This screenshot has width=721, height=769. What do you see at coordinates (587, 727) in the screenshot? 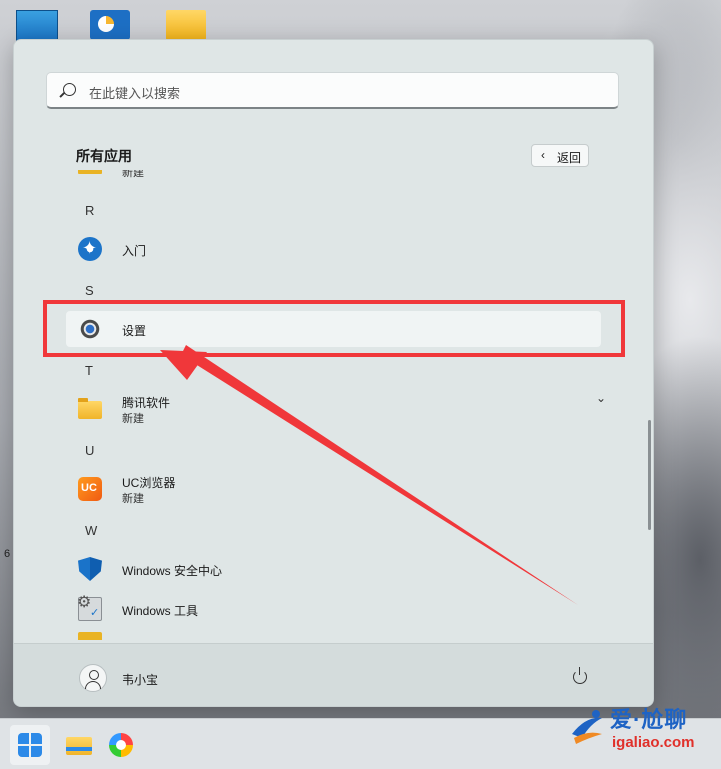
I see `watermark-logo-icon` at bounding box center [587, 727].